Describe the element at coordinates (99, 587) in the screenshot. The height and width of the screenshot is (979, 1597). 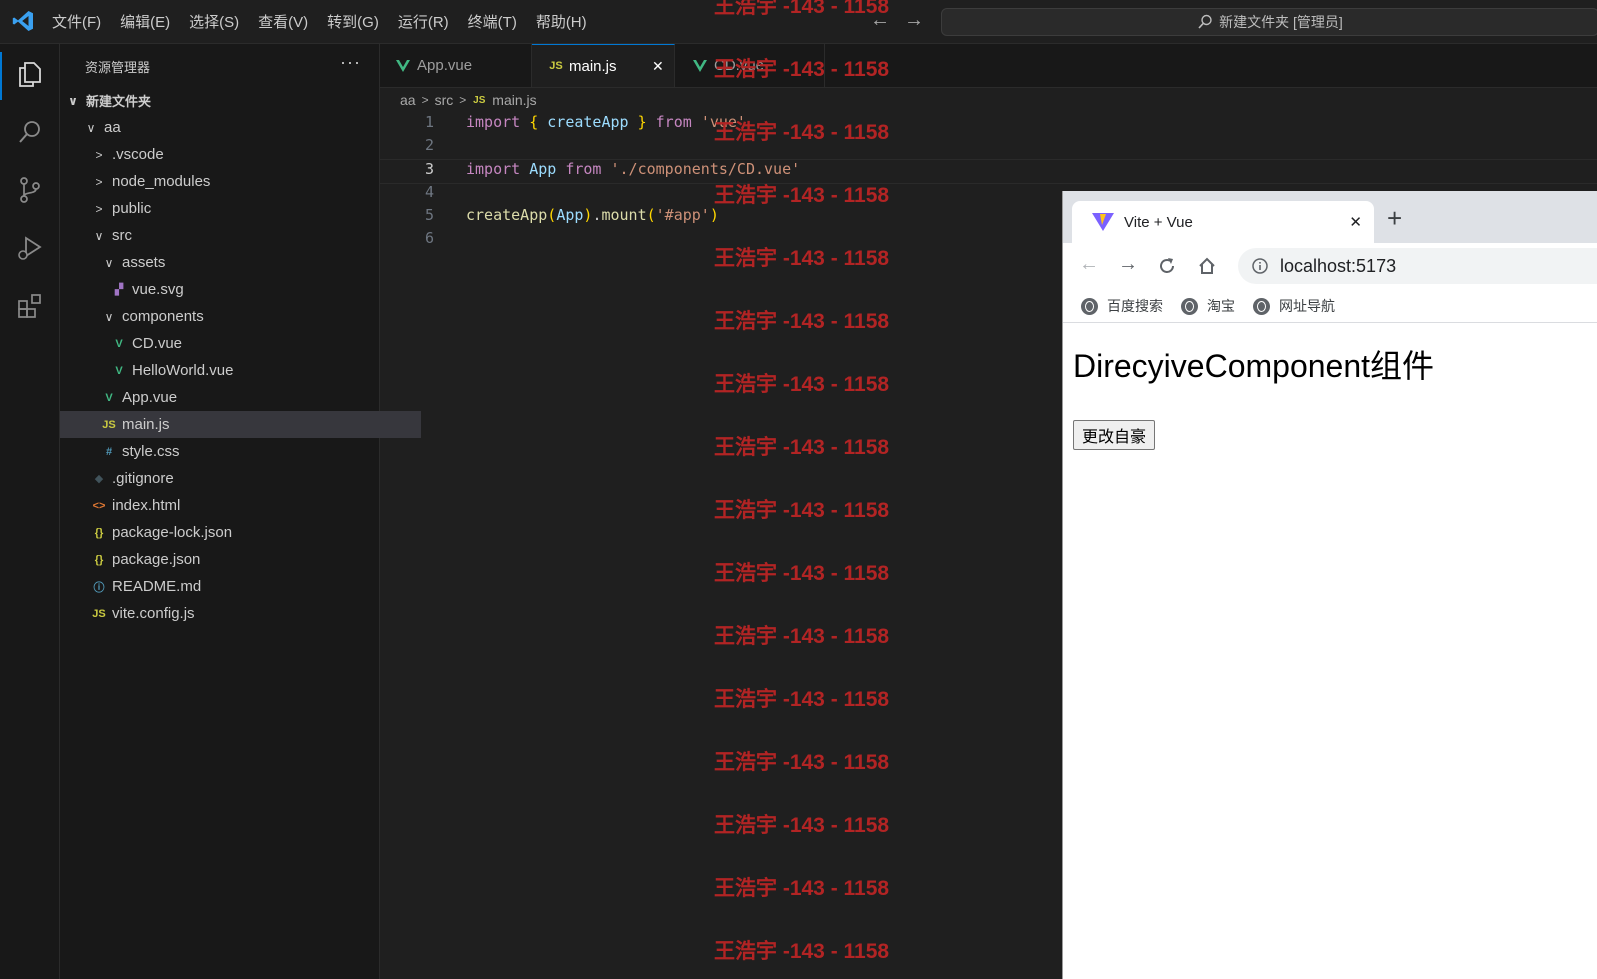
I see `info-file-icon: ⓘ` at that location.